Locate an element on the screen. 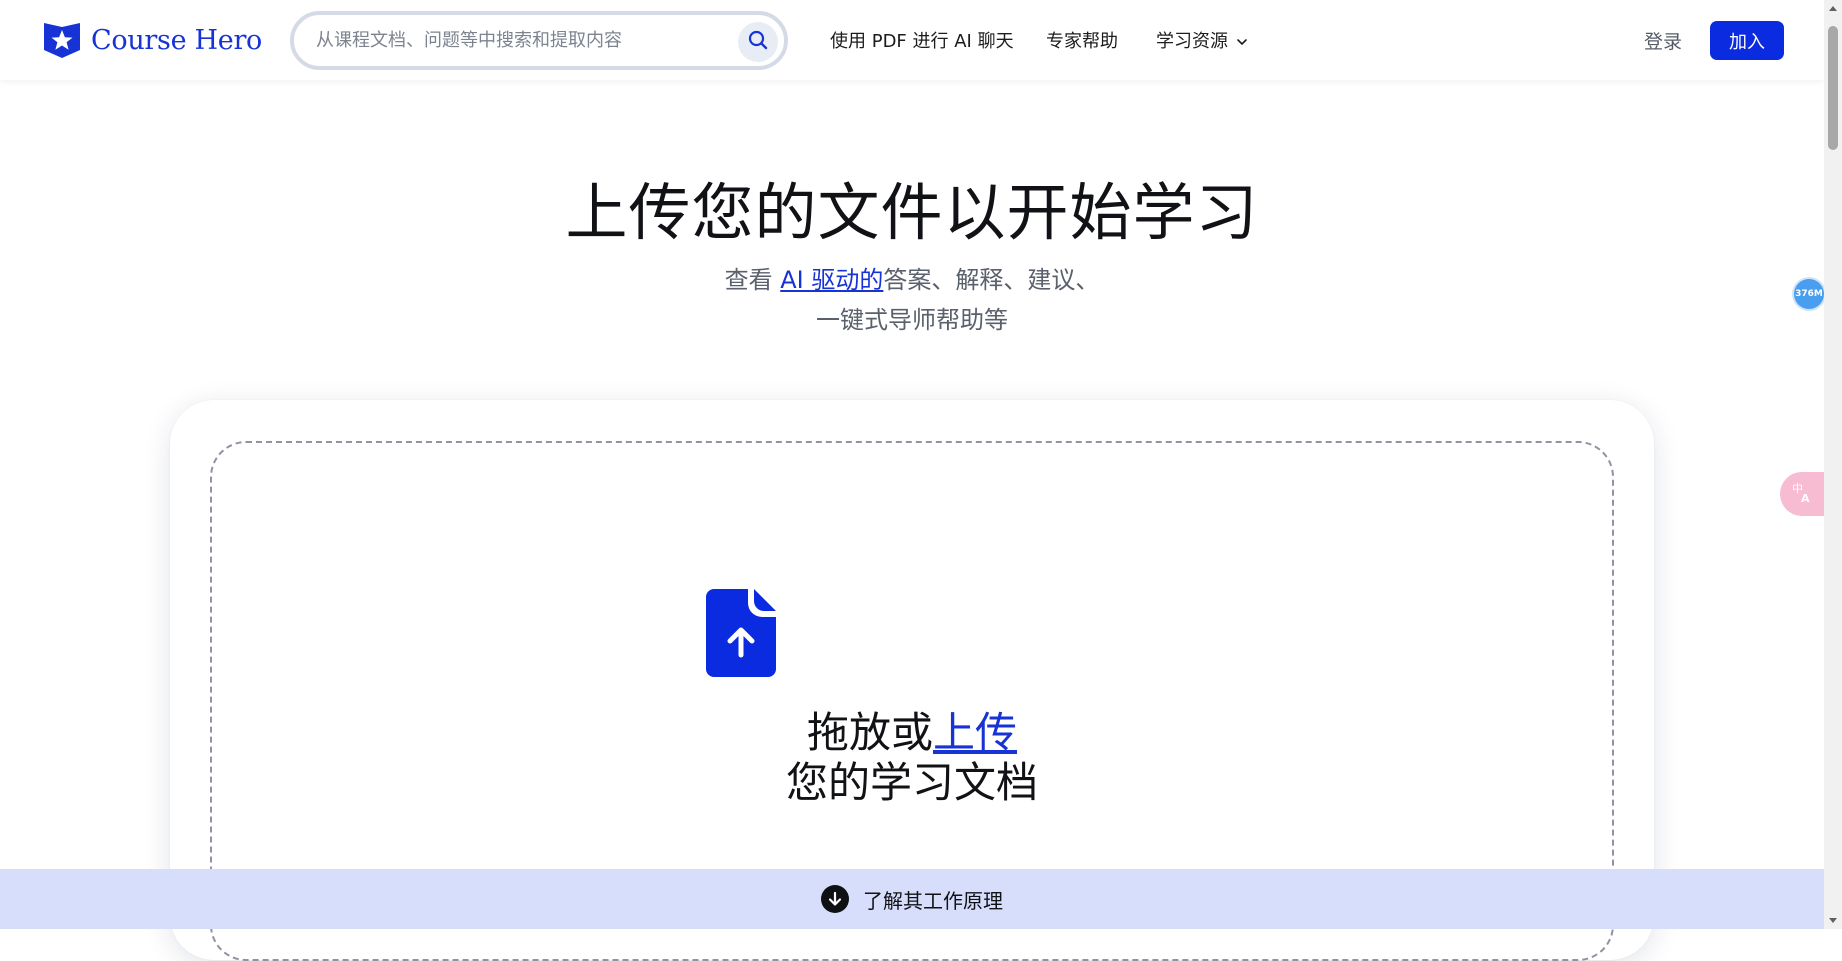 This screenshot has height=961, width=1842. upload-instructions: 拖放或上传 您的学习文档 is located at coordinates (912, 758).